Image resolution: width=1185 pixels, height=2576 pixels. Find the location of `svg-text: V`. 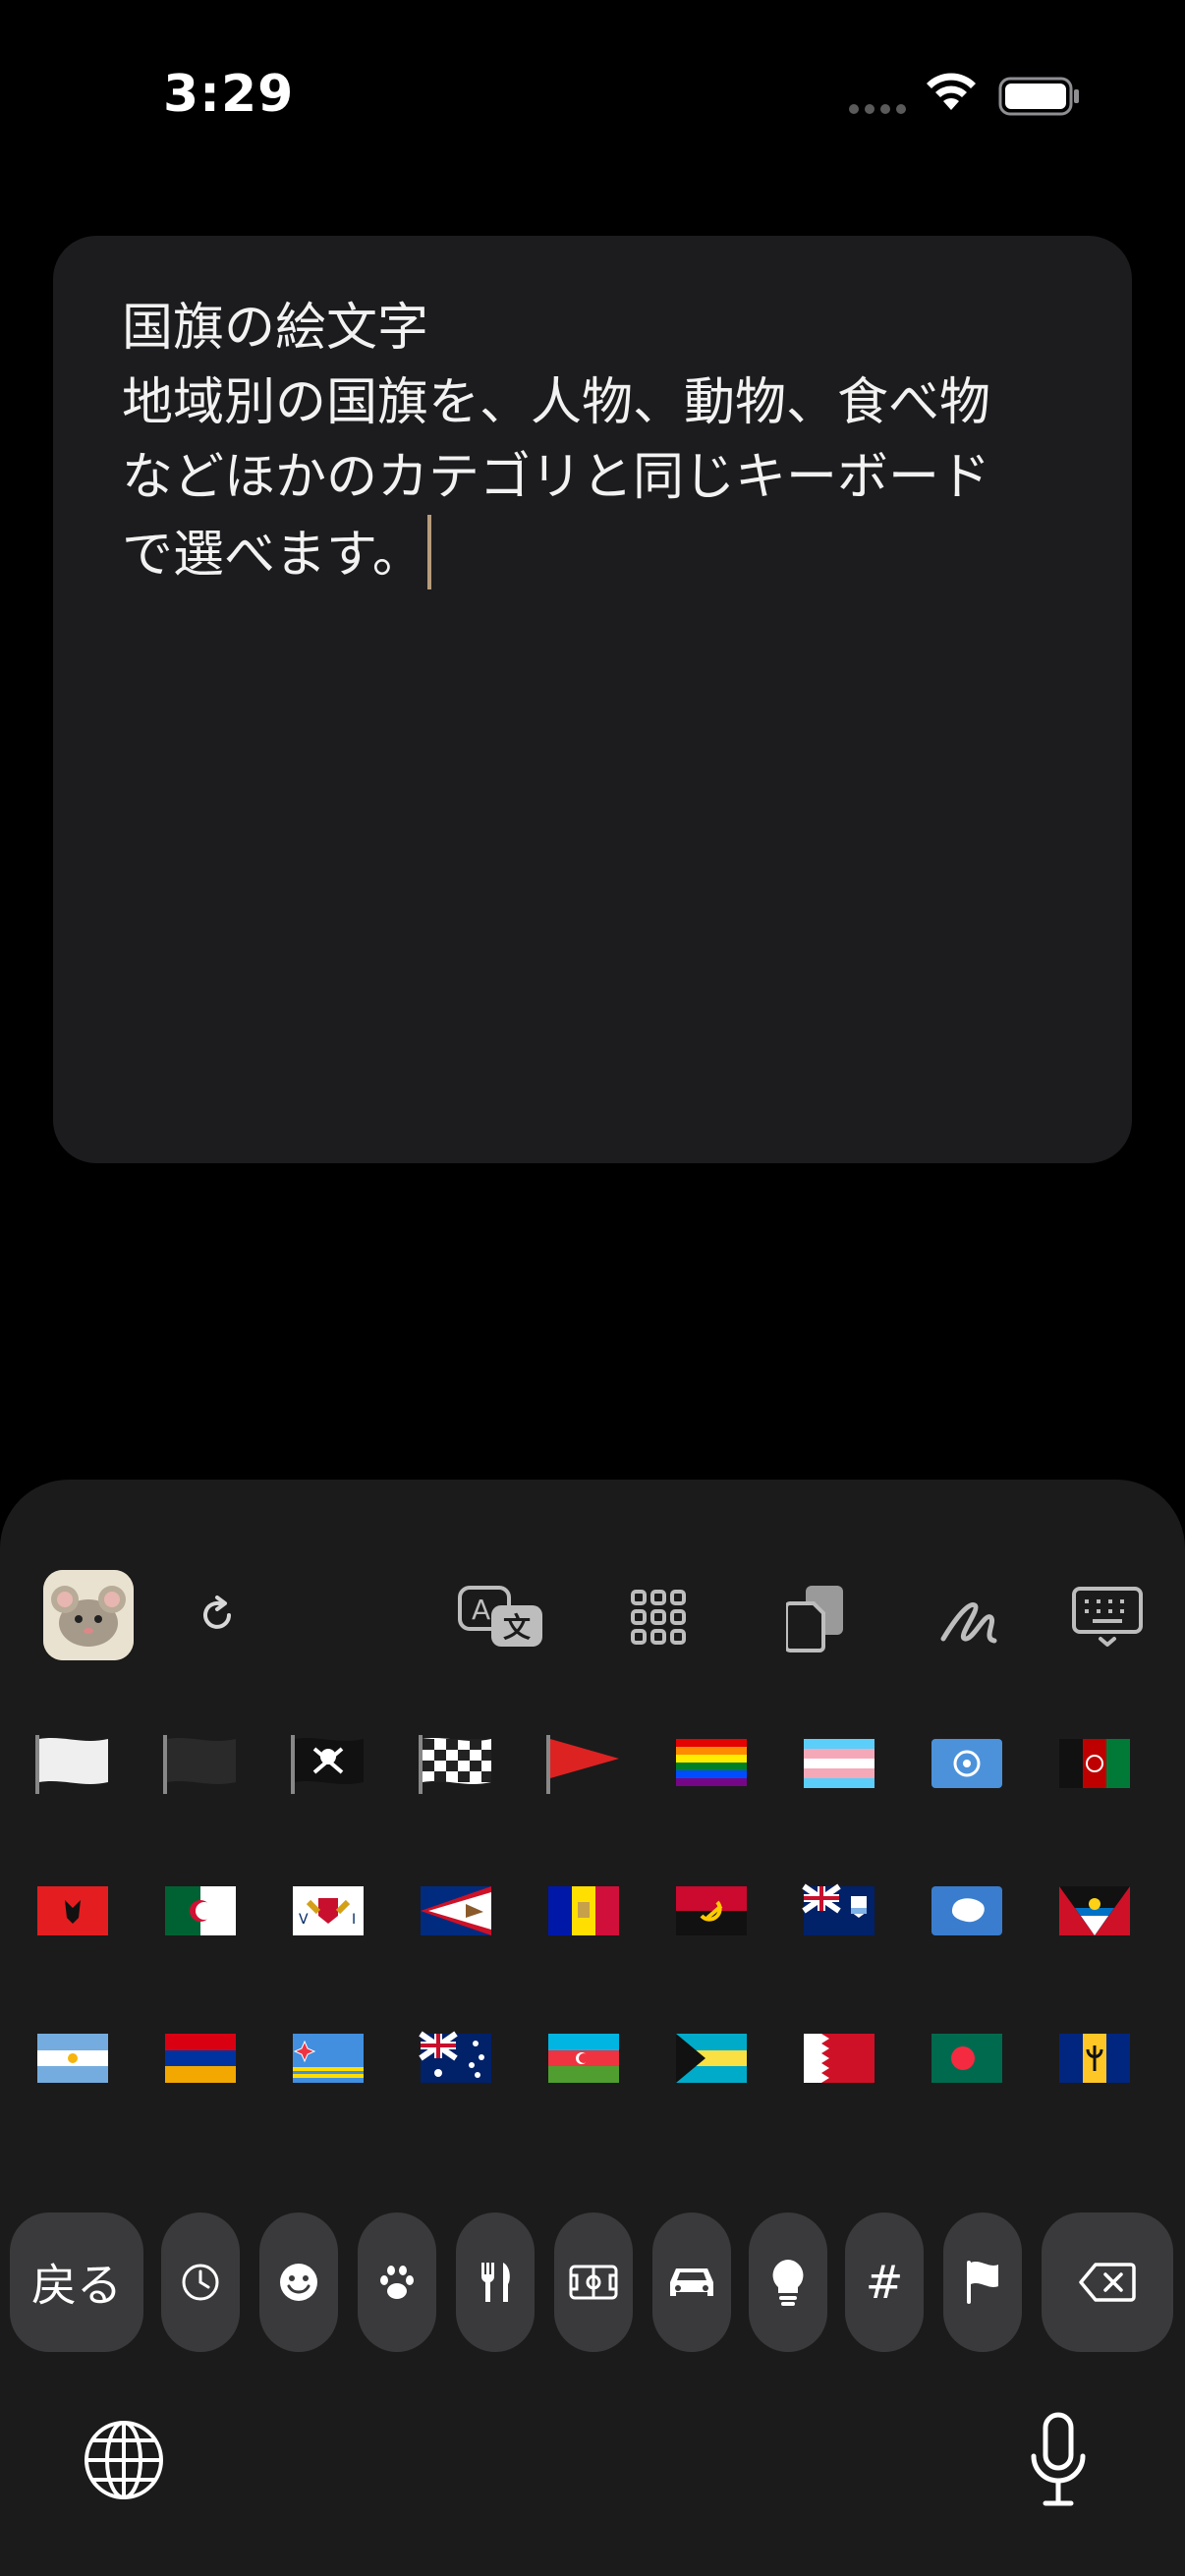

svg-text: V is located at coordinates (304, 1920).